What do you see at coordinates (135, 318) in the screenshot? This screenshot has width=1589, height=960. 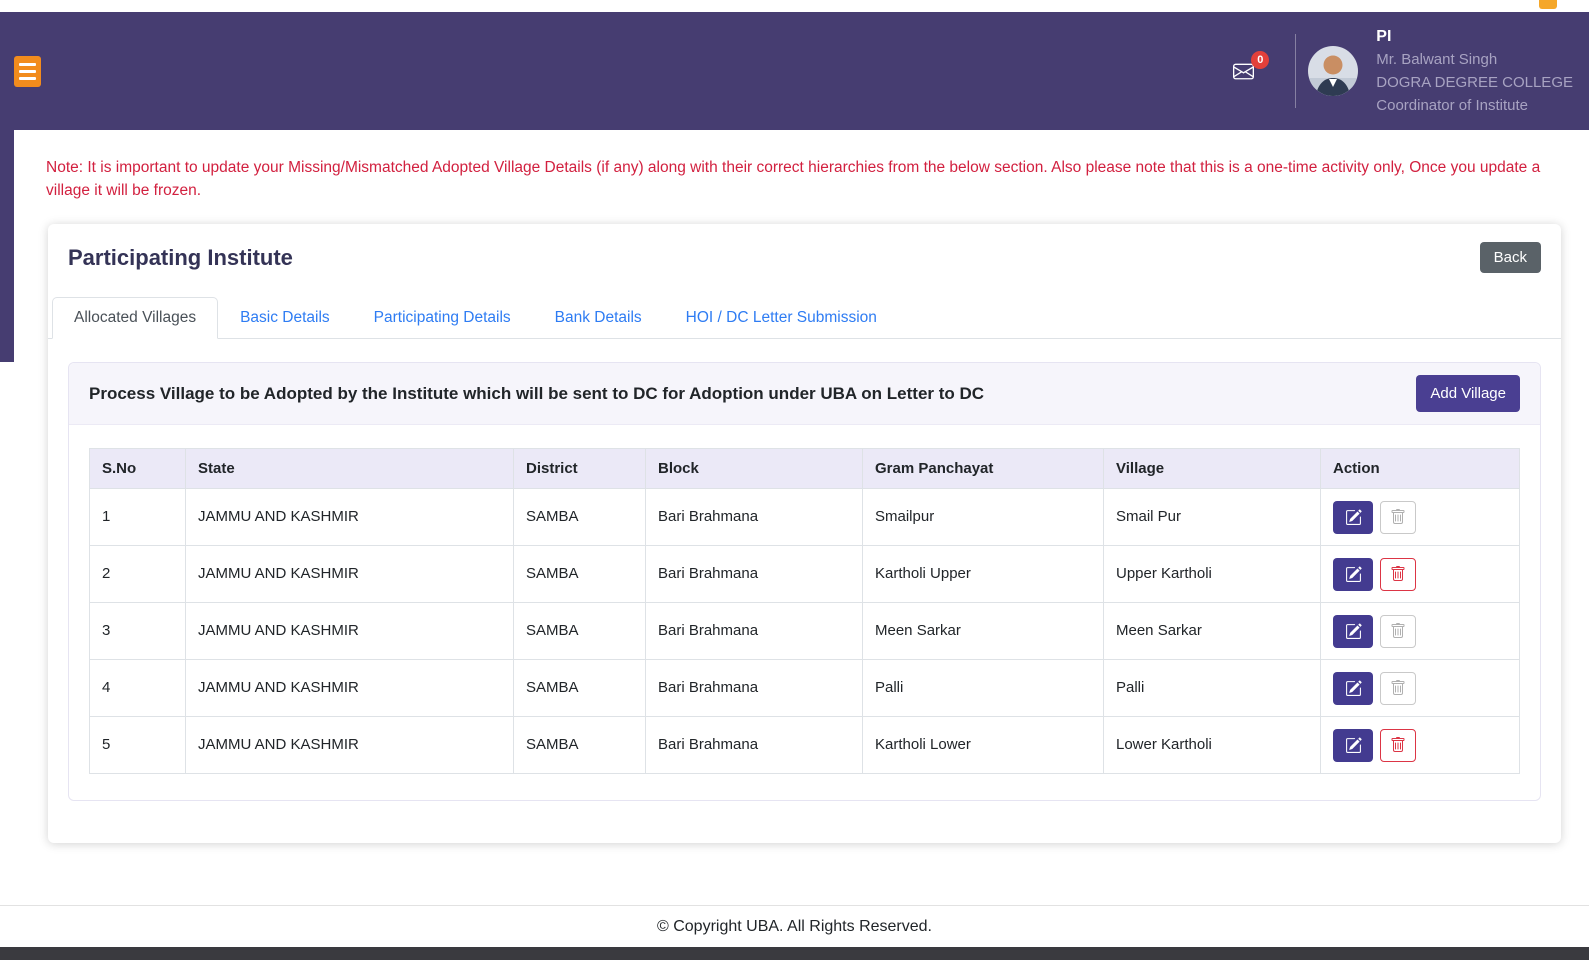 I see `tab-allocated-villages: Allocated Villages` at bounding box center [135, 318].